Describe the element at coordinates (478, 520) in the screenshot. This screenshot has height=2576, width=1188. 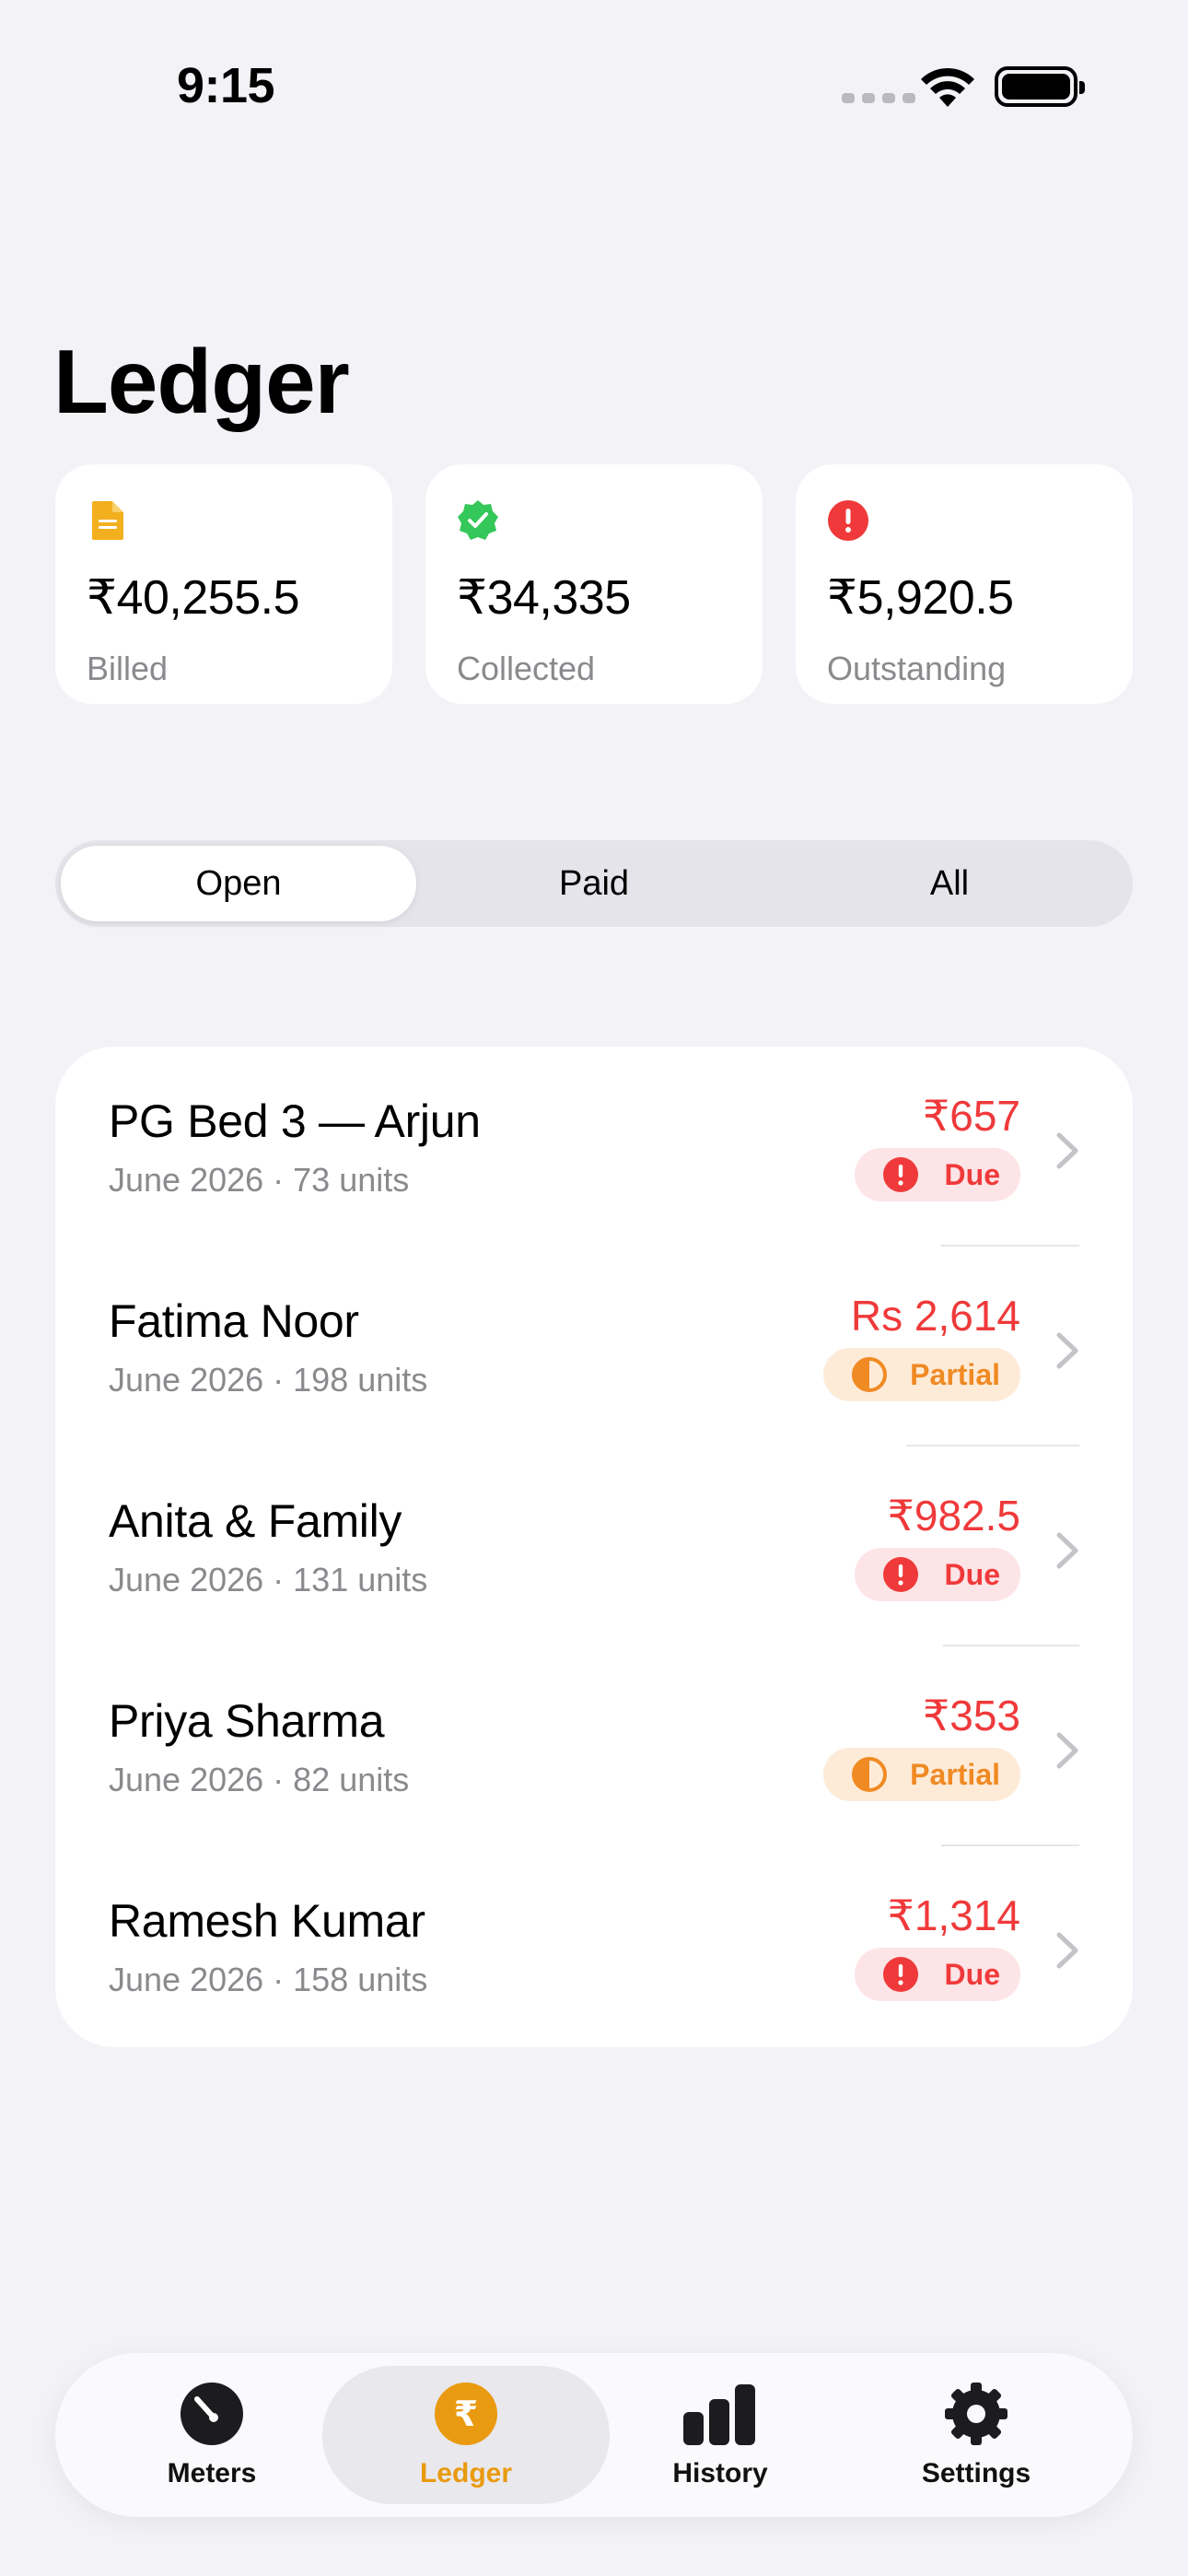
I see `checkmark-seal-icon` at that location.